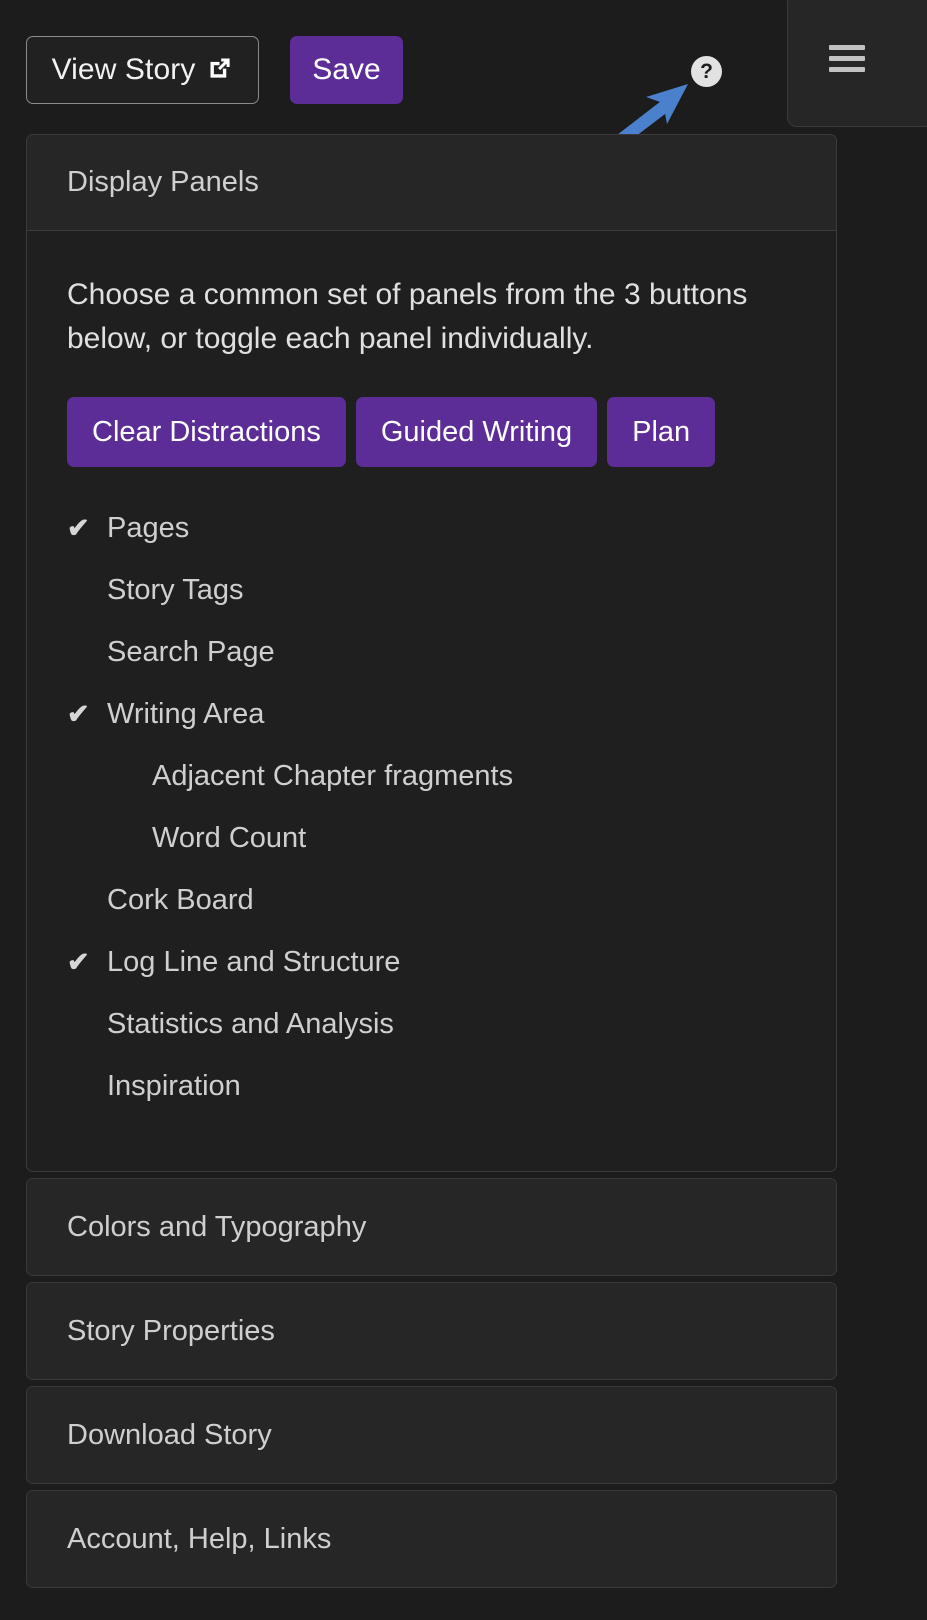 Image resolution: width=927 pixels, height=1620 pixels. What do you see at coordinates (163, 182) in the screenshot?
I see `section-title: Display Panels` at bounding box center [163, 182].